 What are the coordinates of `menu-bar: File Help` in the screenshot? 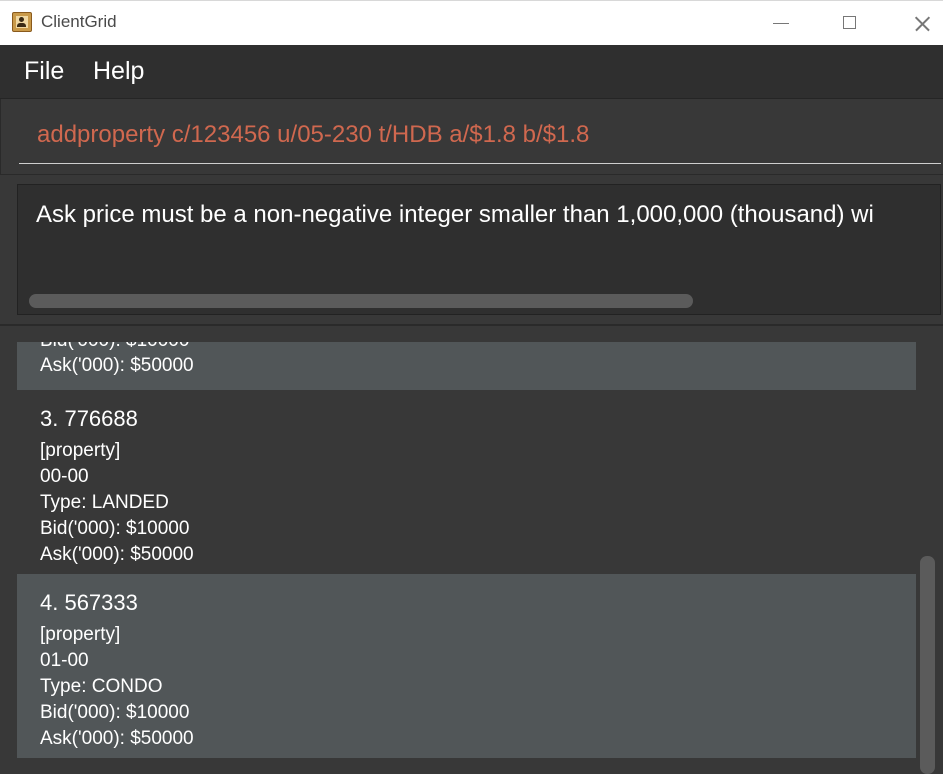 It's located at (471, 72).